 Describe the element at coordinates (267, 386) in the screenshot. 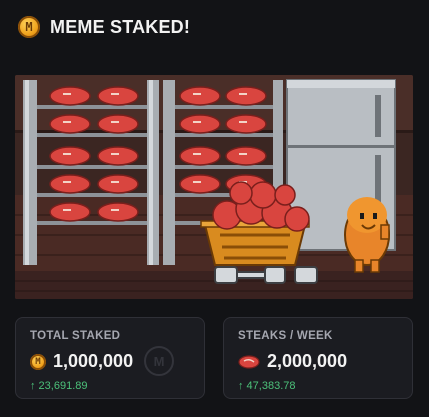

I see `steaks-per-week-delta: ↑ 47,383.78` at that location.